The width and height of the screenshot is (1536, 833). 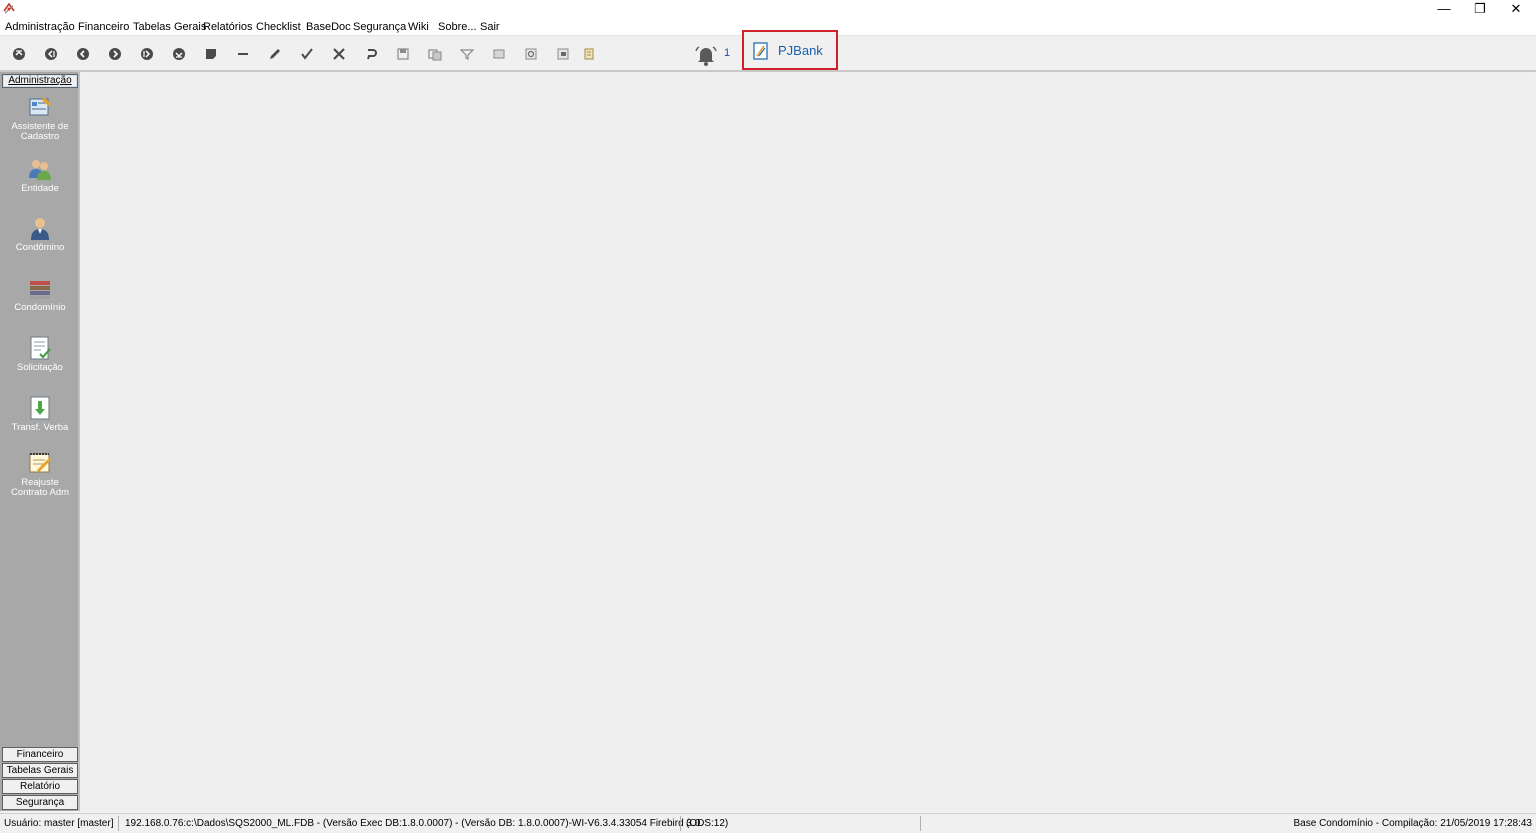 I want to click on next-record-button, so click(x=115, y=54).